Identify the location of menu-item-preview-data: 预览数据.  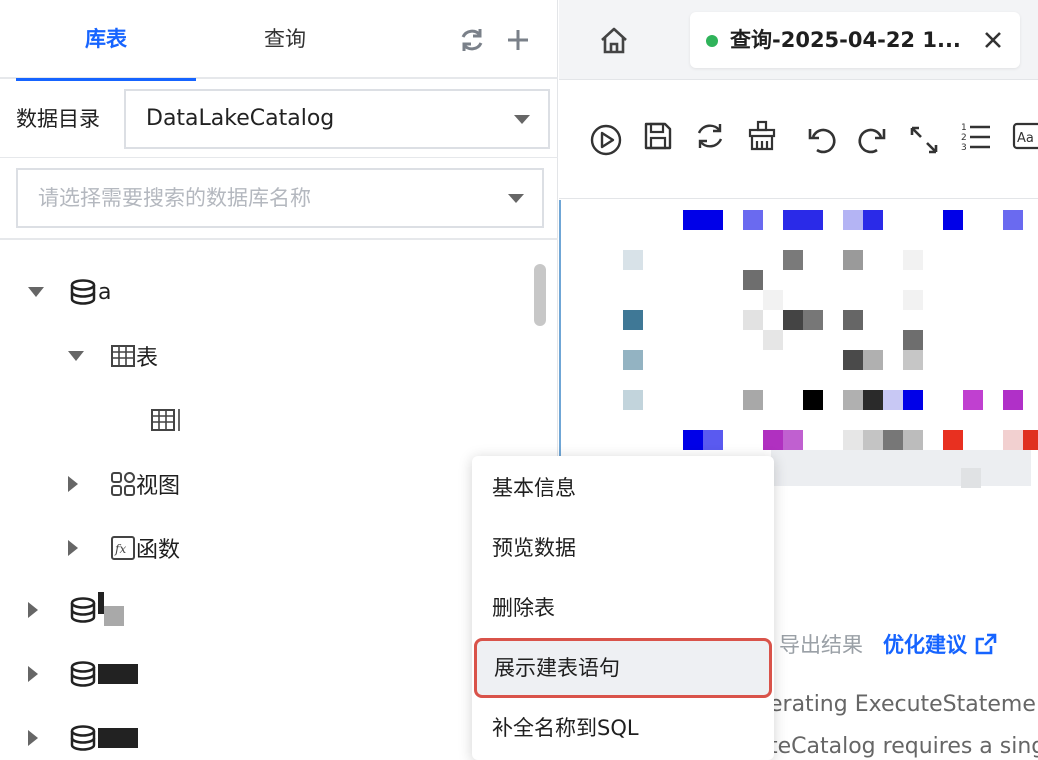
(623, 548).